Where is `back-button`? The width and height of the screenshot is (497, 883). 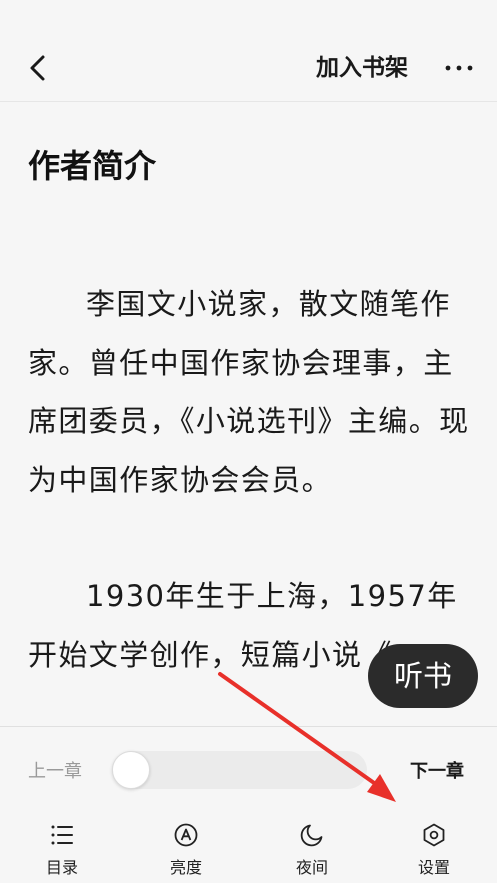 back-button is located at coordinates (39, 68).